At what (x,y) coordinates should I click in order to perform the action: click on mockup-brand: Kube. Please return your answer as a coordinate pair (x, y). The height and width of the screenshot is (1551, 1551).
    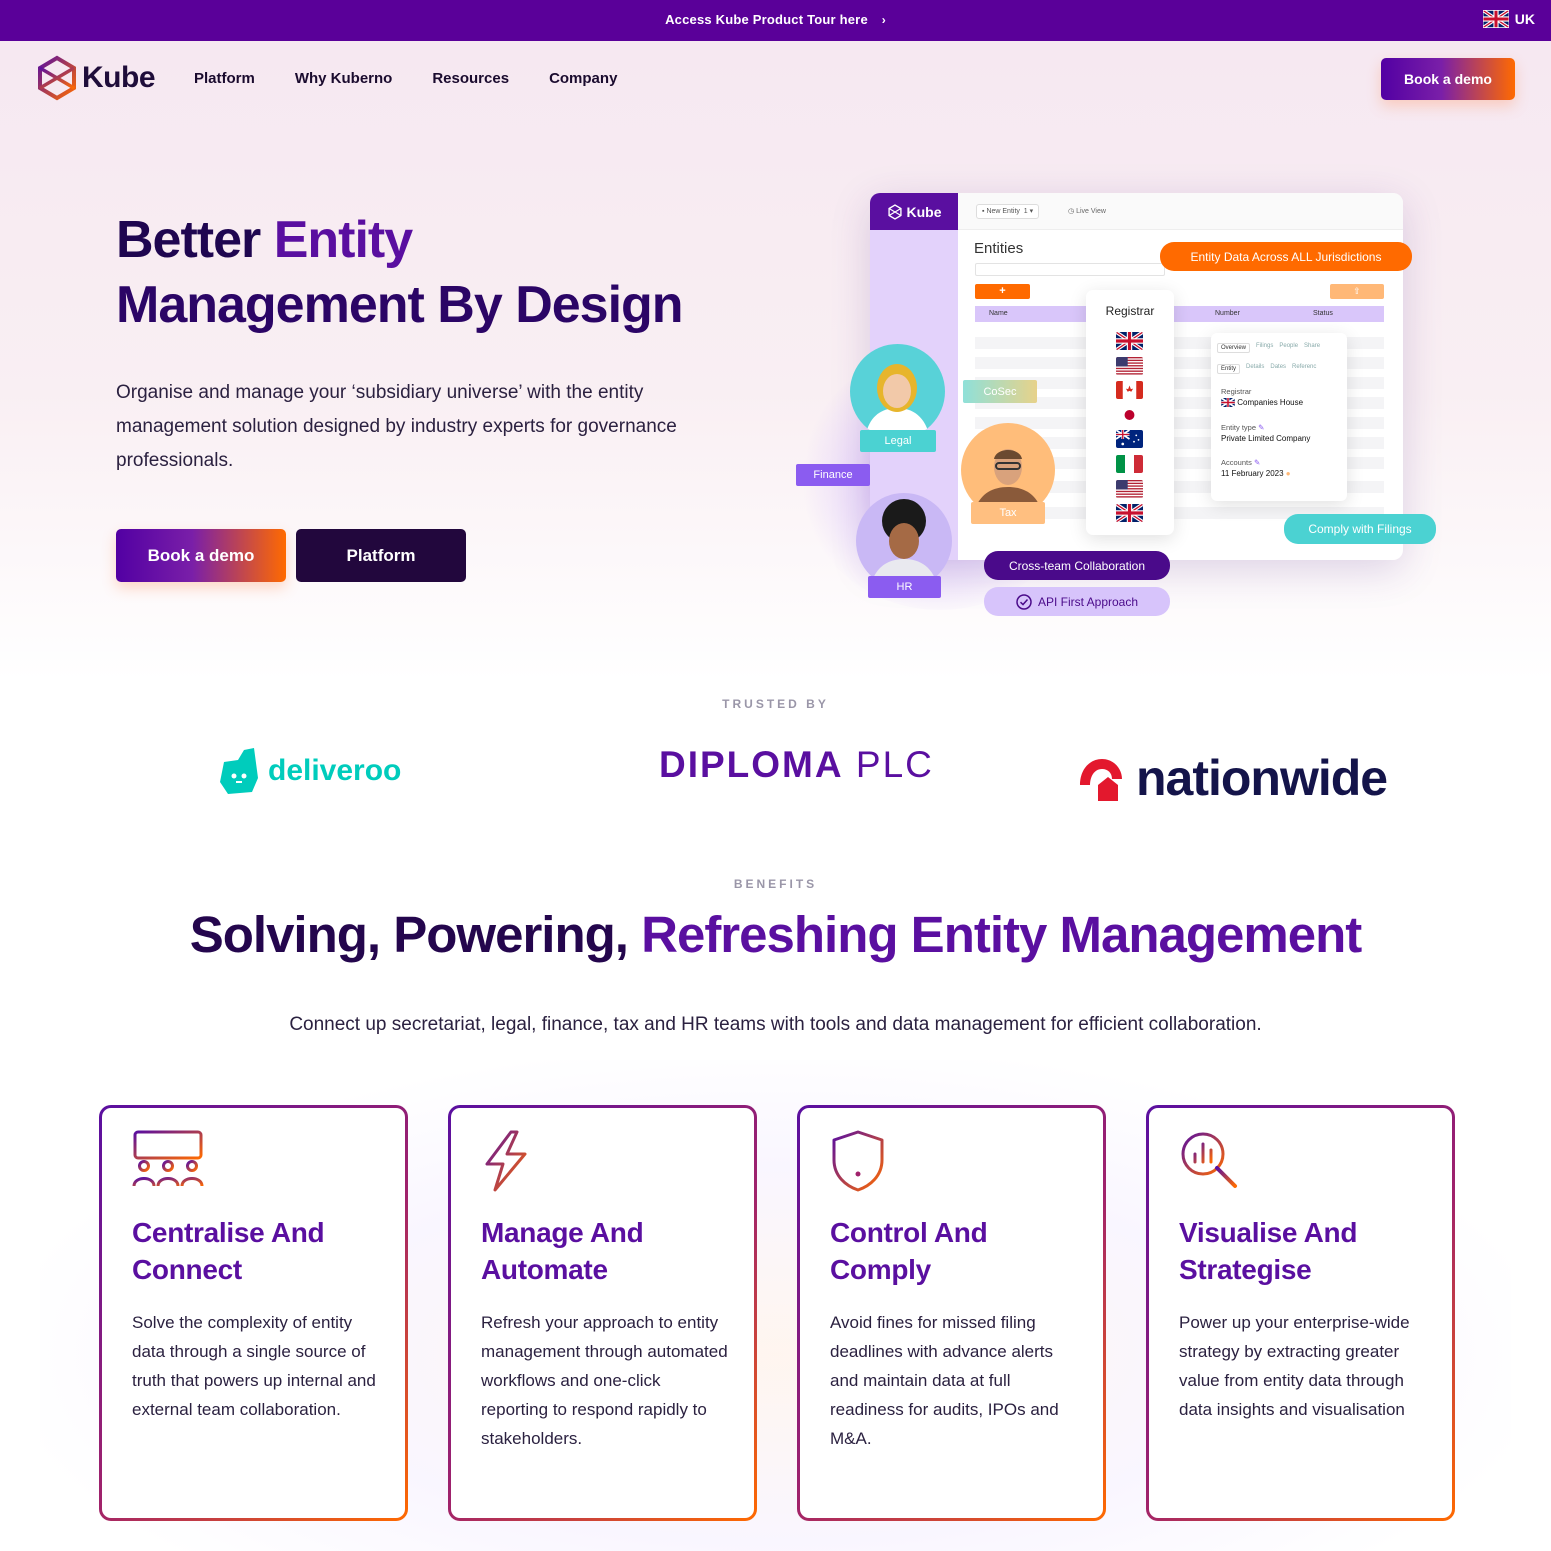
    Looking at the image, I should click on (914, 211).